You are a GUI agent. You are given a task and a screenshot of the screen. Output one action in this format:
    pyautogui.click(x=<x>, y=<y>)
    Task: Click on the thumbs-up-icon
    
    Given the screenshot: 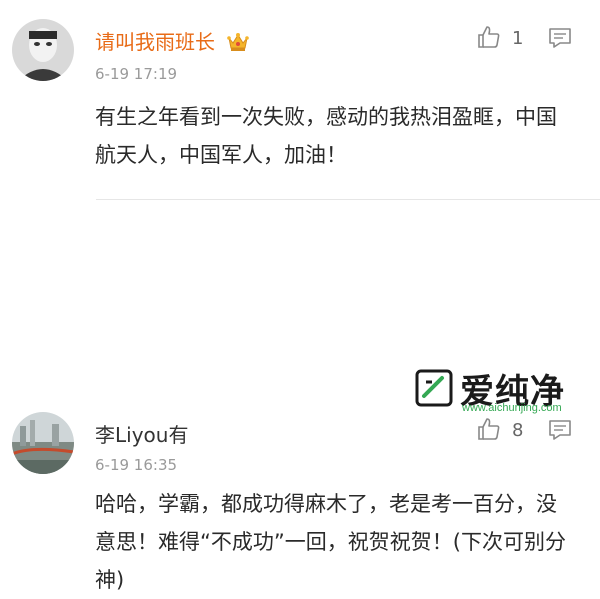 What is the action you would take?
    pyautogui.click(x=489, y=37)
    